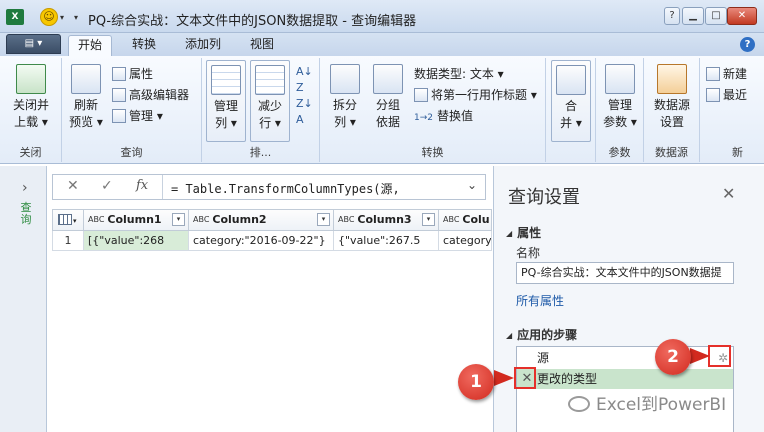 The height and width of the screenshot is (432, 764). I want to click on manage-columns-button: 管理 列 ▾, so click(226, 101).